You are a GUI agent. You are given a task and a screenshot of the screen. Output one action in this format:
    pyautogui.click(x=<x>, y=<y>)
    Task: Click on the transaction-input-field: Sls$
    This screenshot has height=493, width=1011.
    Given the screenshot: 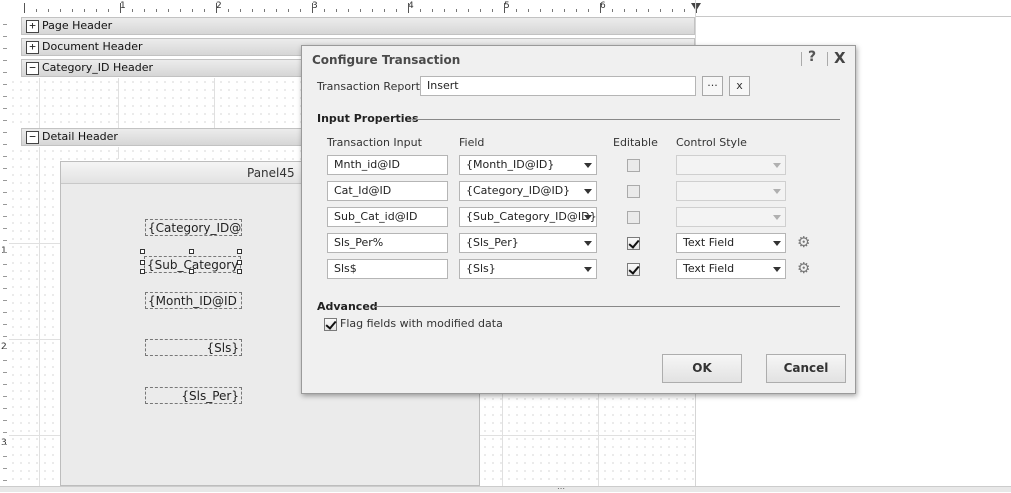 What is the action you would take?
    pyautogui.click(x=387, y=269)
    